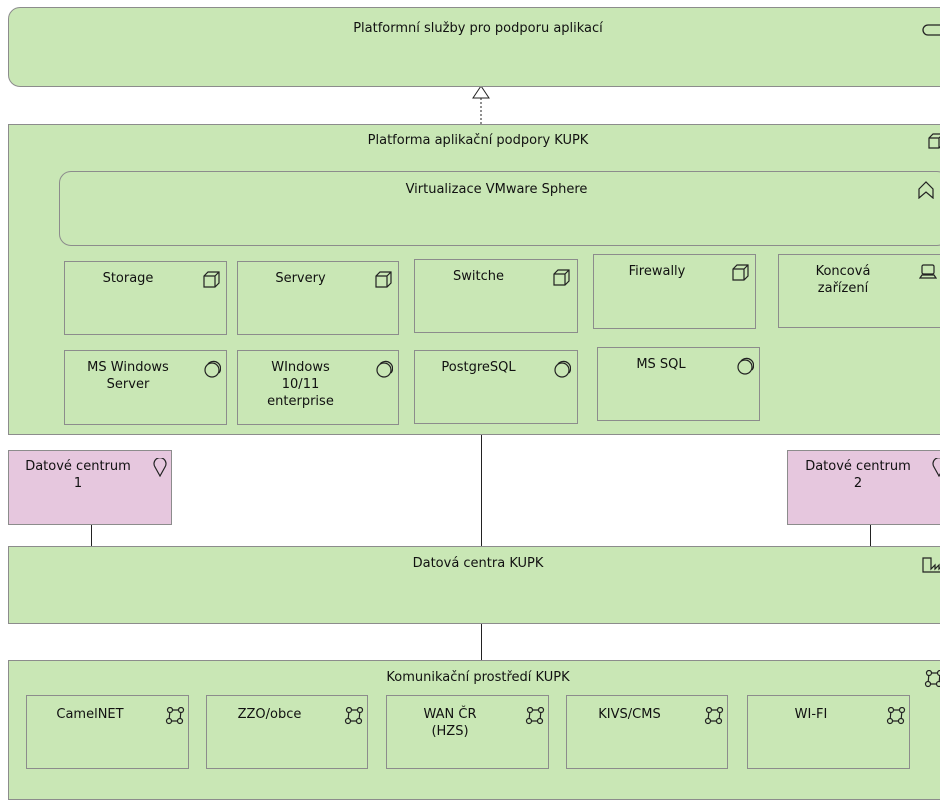 Image resolution: width=940 pixels, height=800 pixels. I want to click on network-wan-cr: WAN ČR (HZS), so click(467, 732).